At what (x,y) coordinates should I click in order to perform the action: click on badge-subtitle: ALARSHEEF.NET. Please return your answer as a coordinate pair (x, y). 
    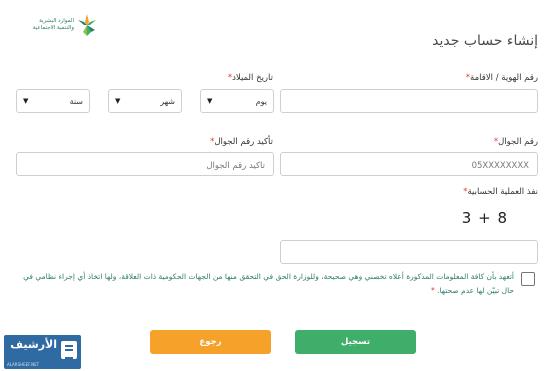
    Looking at the image, I should click on (23, 364).